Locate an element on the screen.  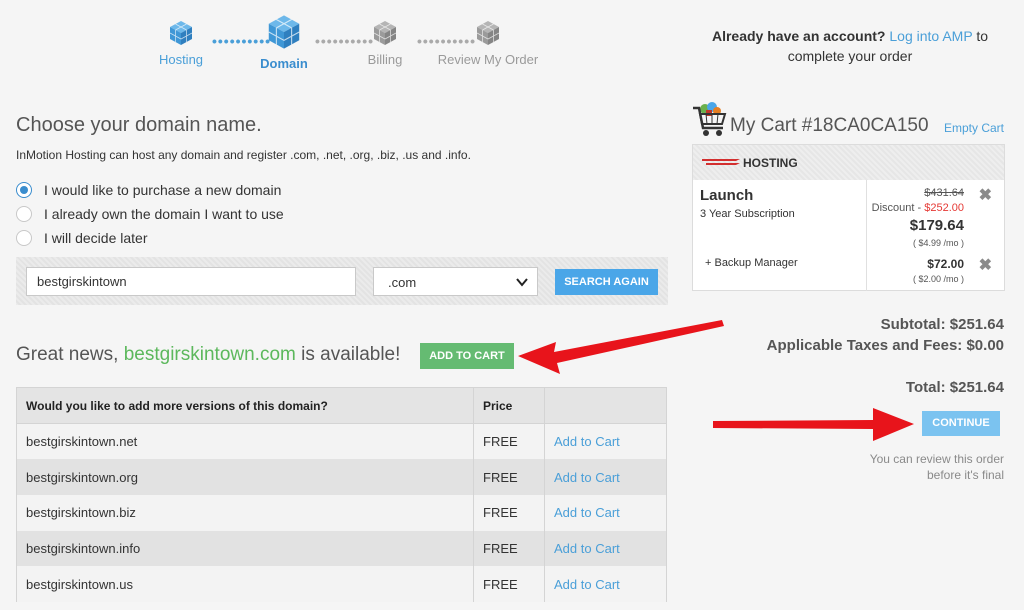
available-domain: bestgirskintown.com is located at coordinates (209, 354).